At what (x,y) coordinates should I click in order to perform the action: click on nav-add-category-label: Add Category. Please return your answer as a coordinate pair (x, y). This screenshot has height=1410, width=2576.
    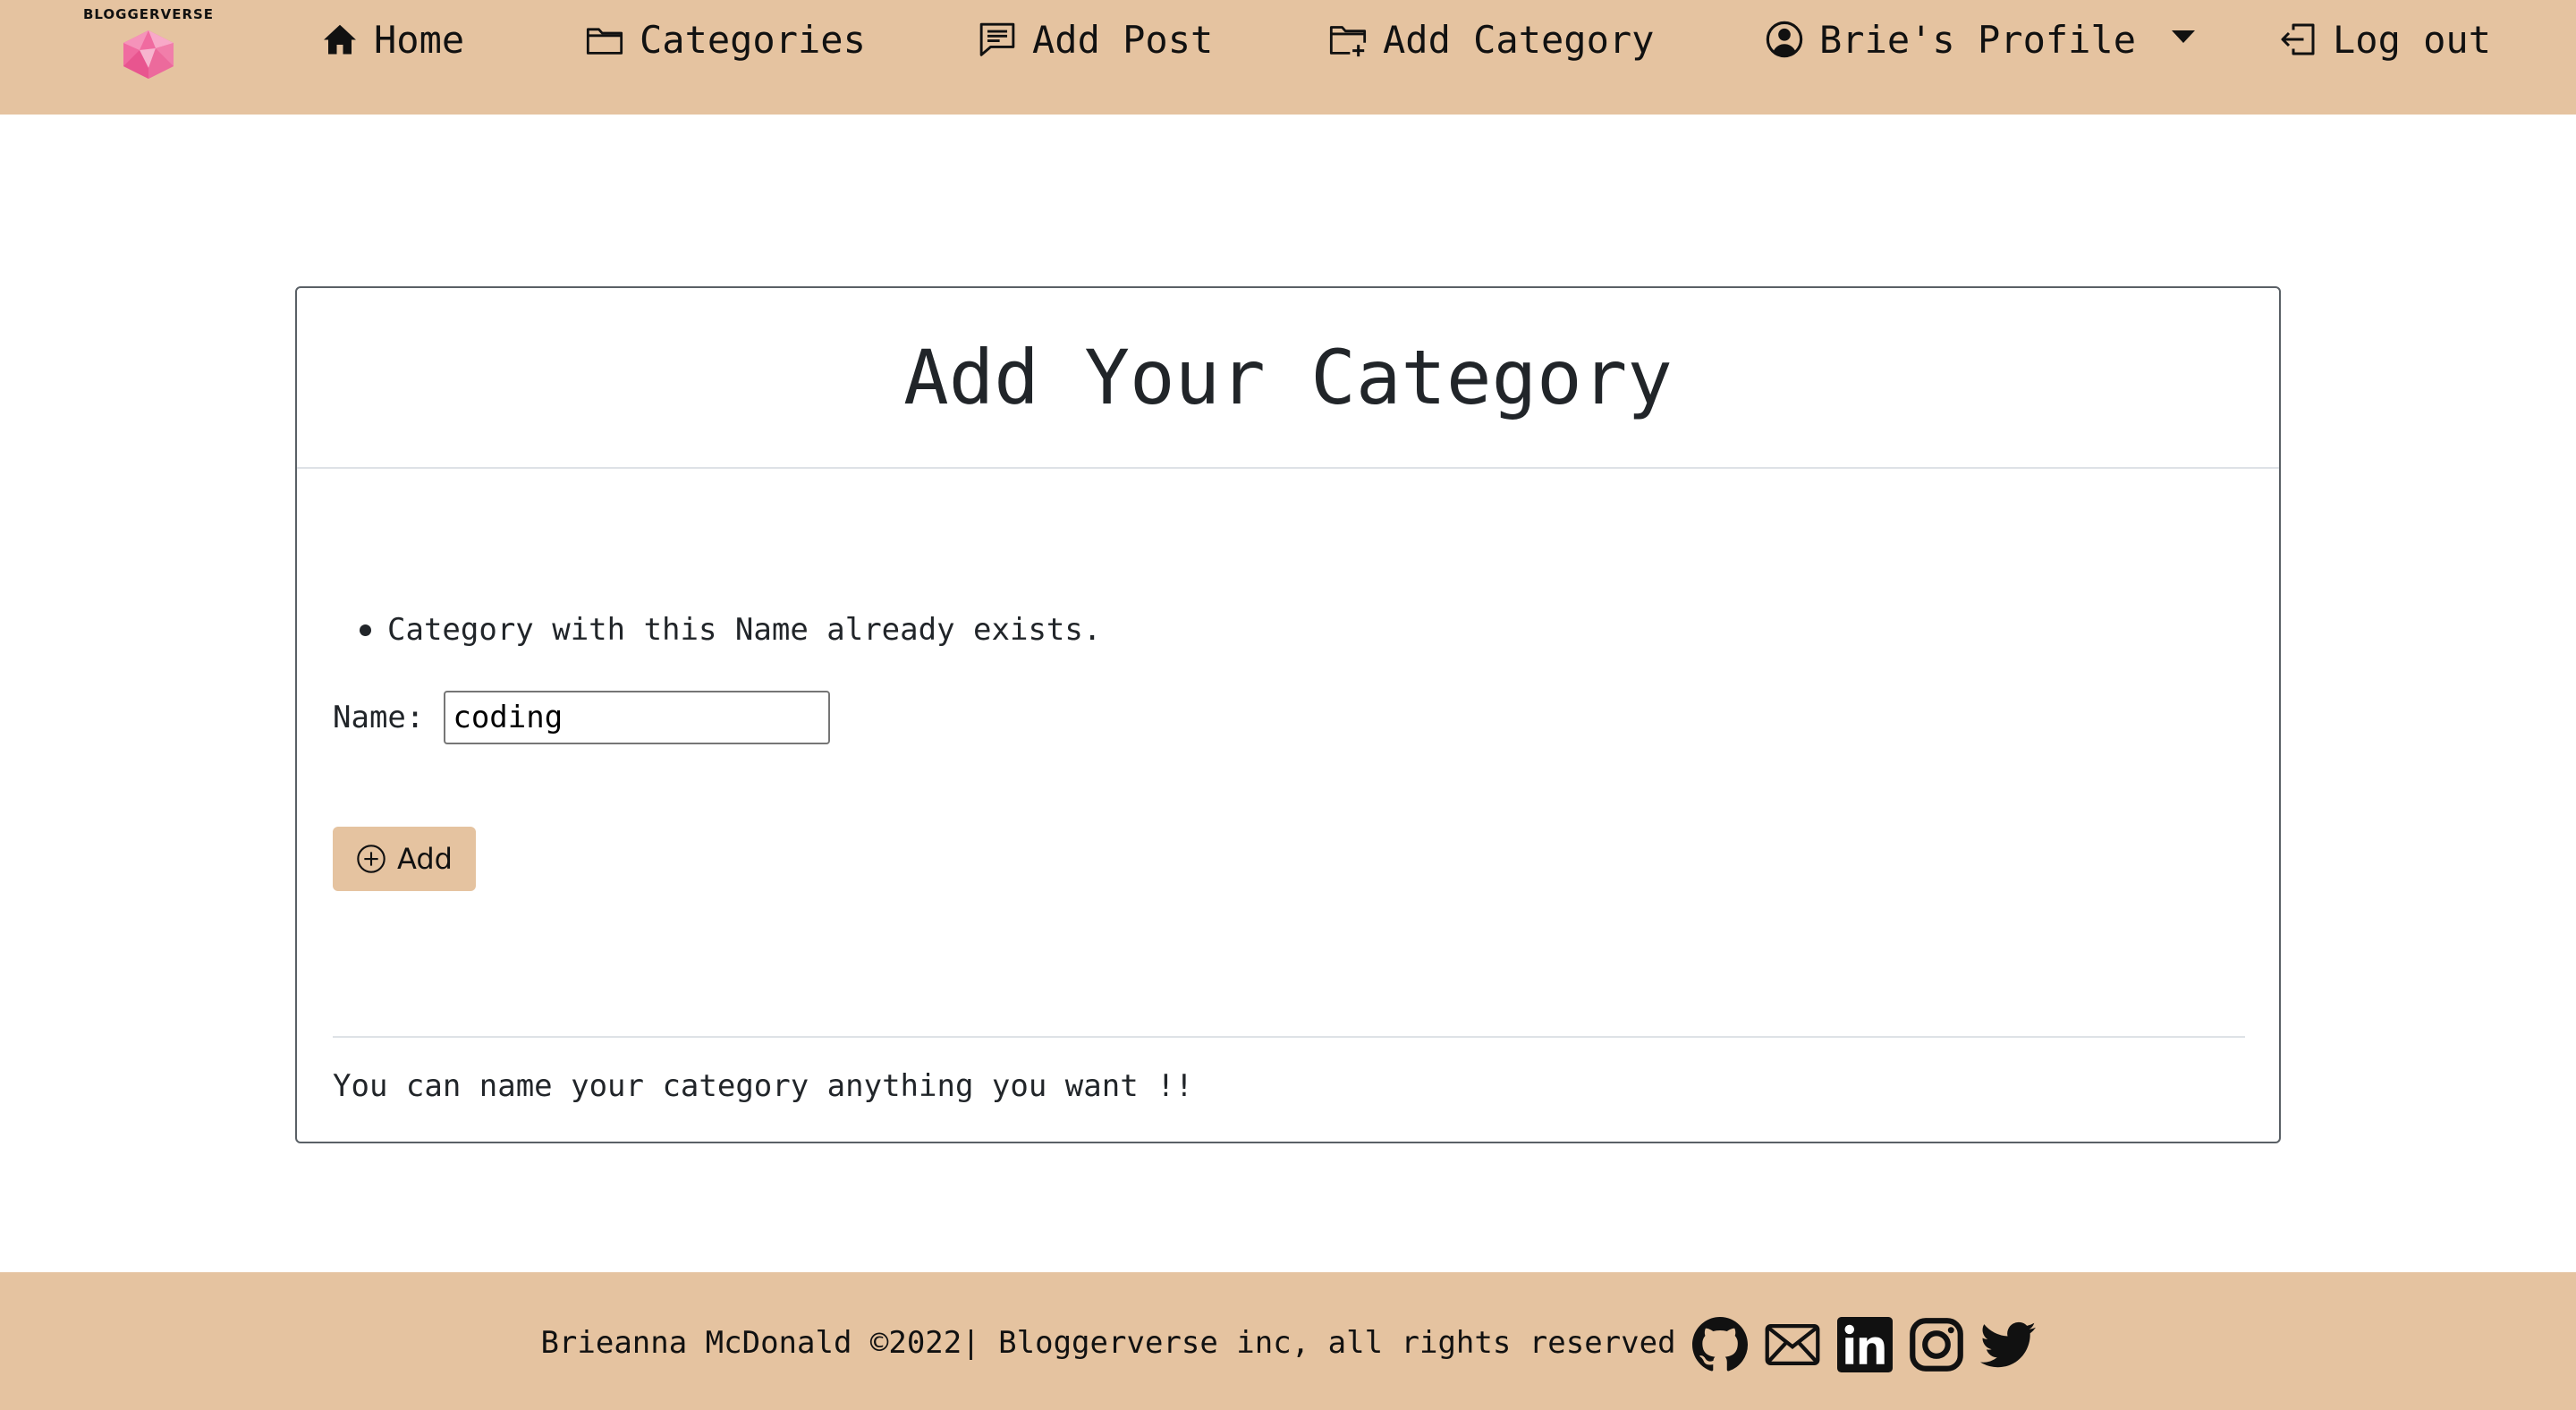
    Looking at the image, I should click on (1519, 40).